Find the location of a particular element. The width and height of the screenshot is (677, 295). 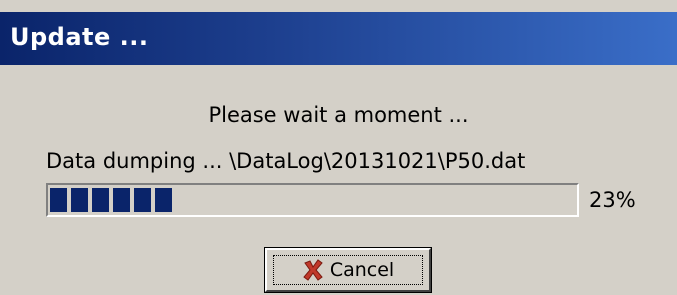

cancel-button-label: Cancel is located at coordinates (362, 270).